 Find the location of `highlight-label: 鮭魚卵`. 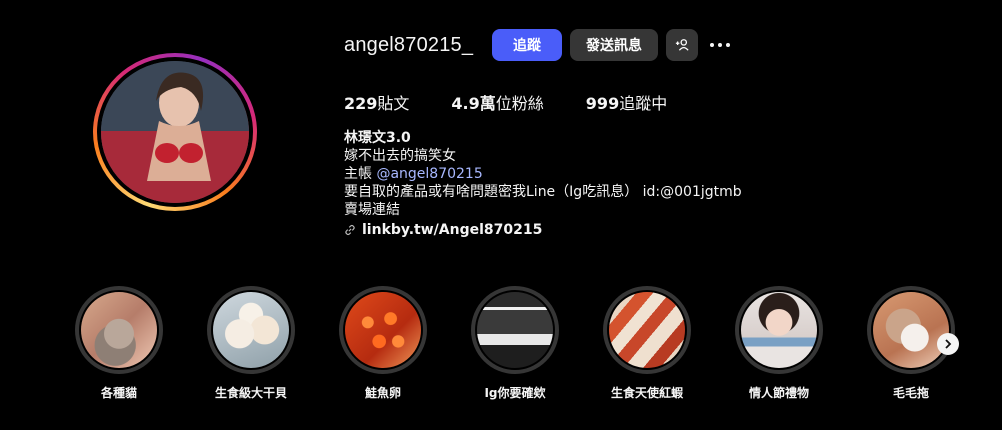

highlight-label: 鮭魚卵 is located at coordinates (382, 393).